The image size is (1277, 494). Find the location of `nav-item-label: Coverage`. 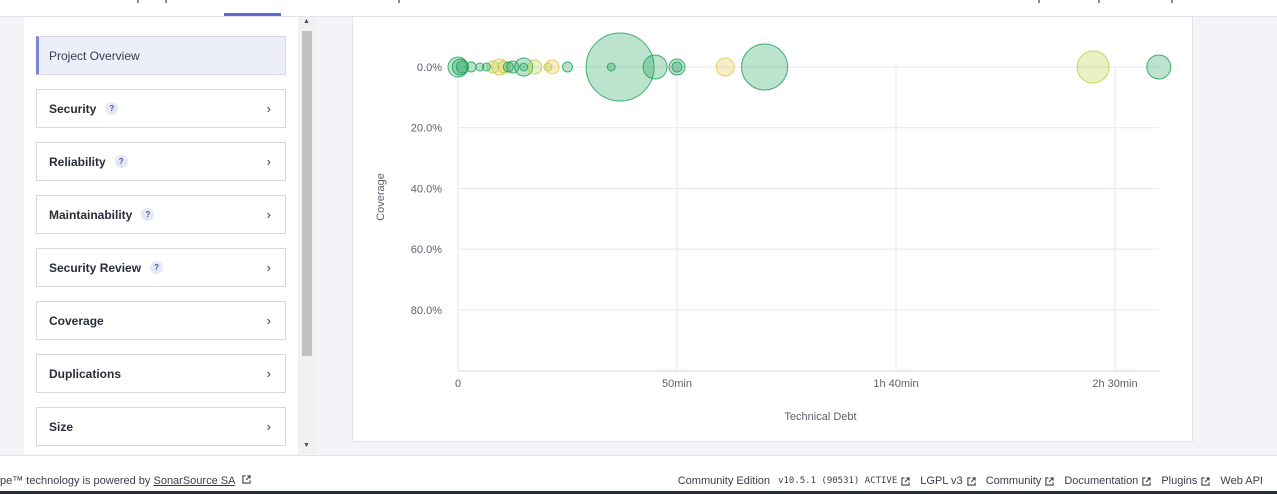

nav-item-label: Coverage is located at coordinates (76, 320).